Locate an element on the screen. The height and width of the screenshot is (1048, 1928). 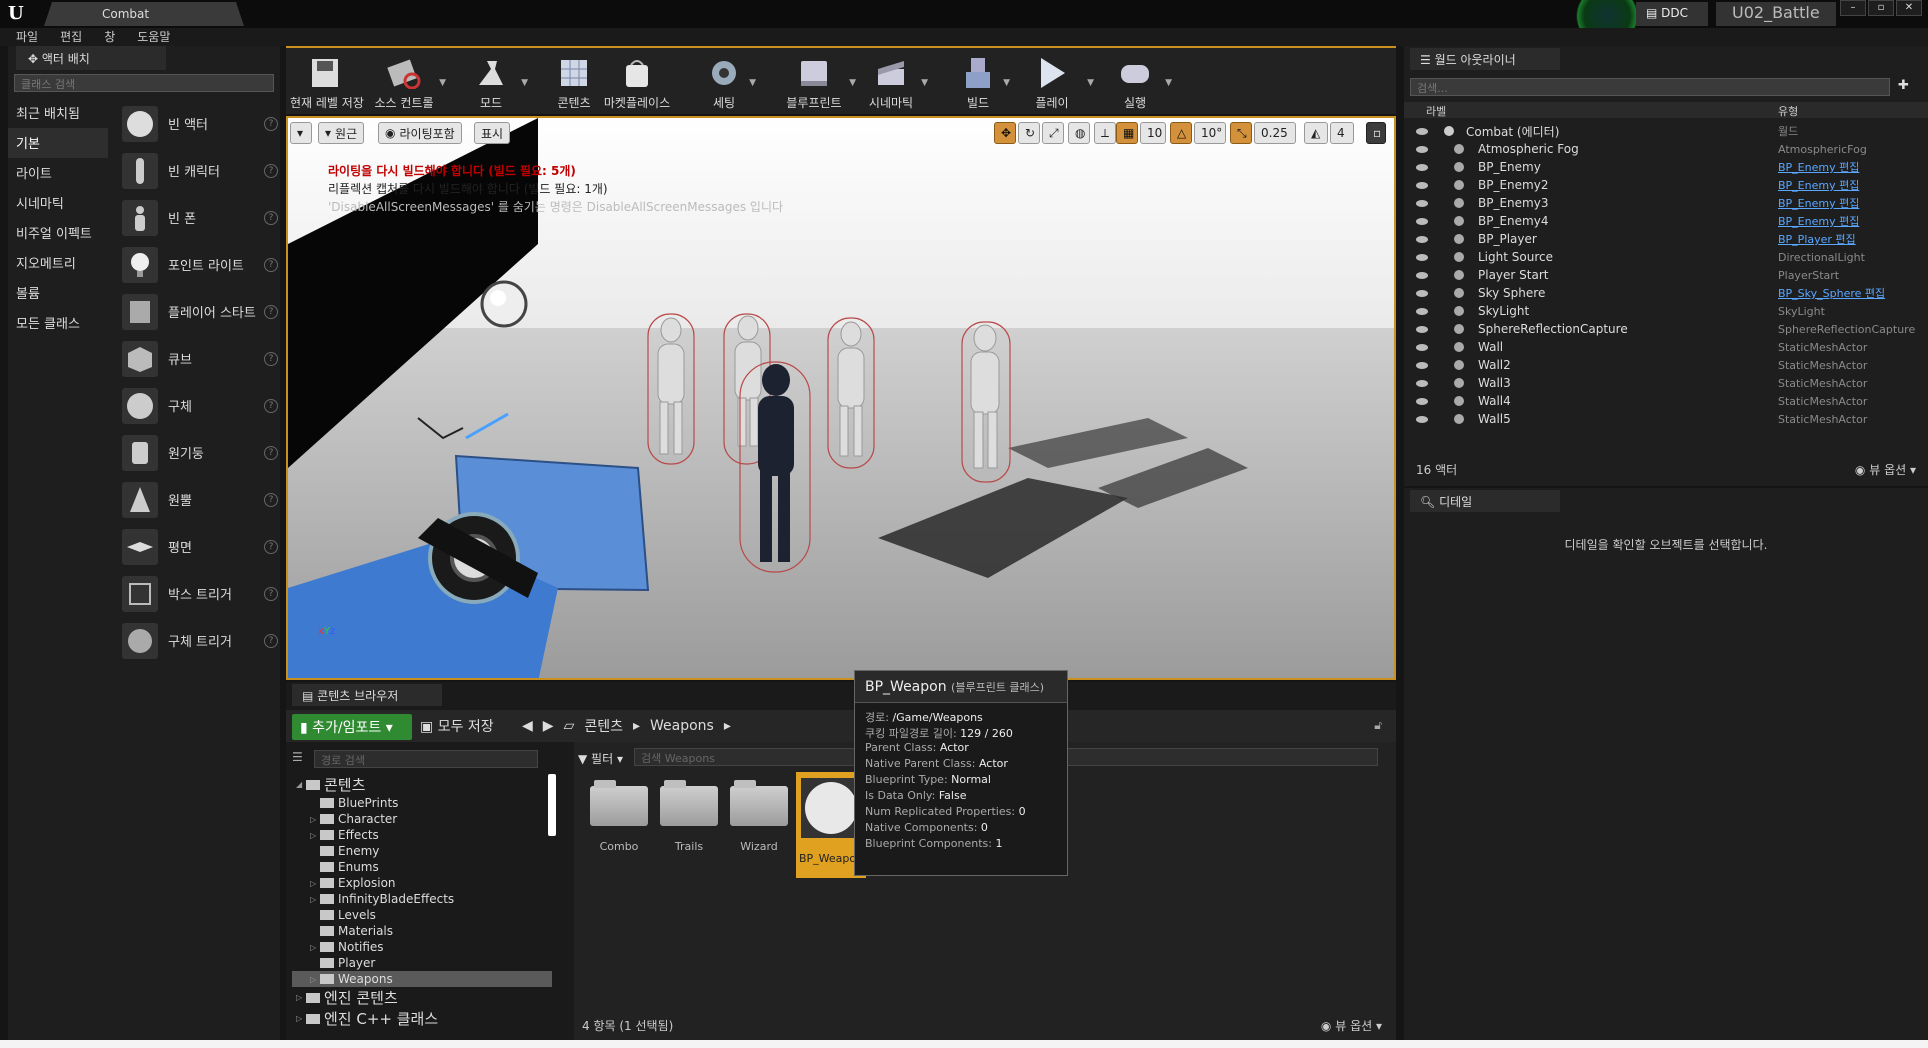
outliner-view-options-button: ◉ 뷰 옵션 ▾ is located at coordinates (1885, 469).